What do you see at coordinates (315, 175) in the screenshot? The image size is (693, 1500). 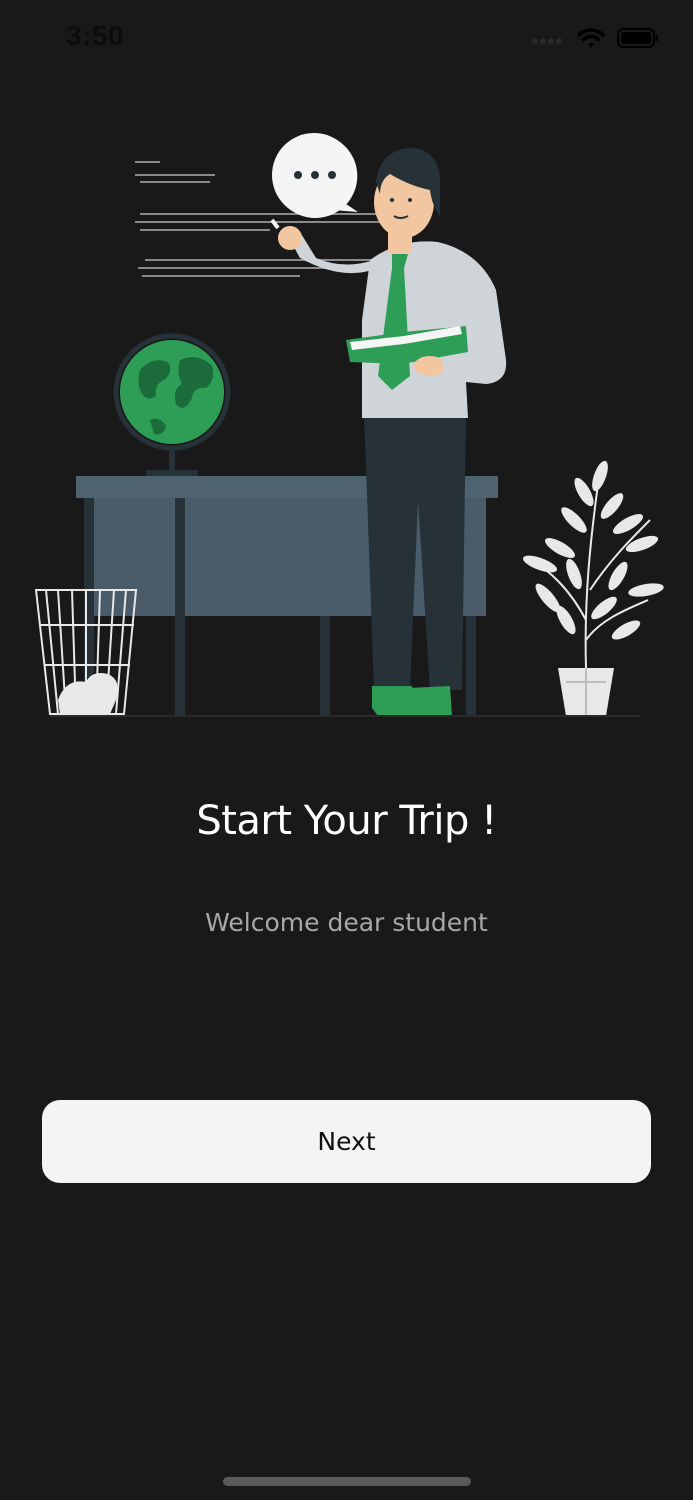 I see `speech-bubble` at bounding box center [315, 175].